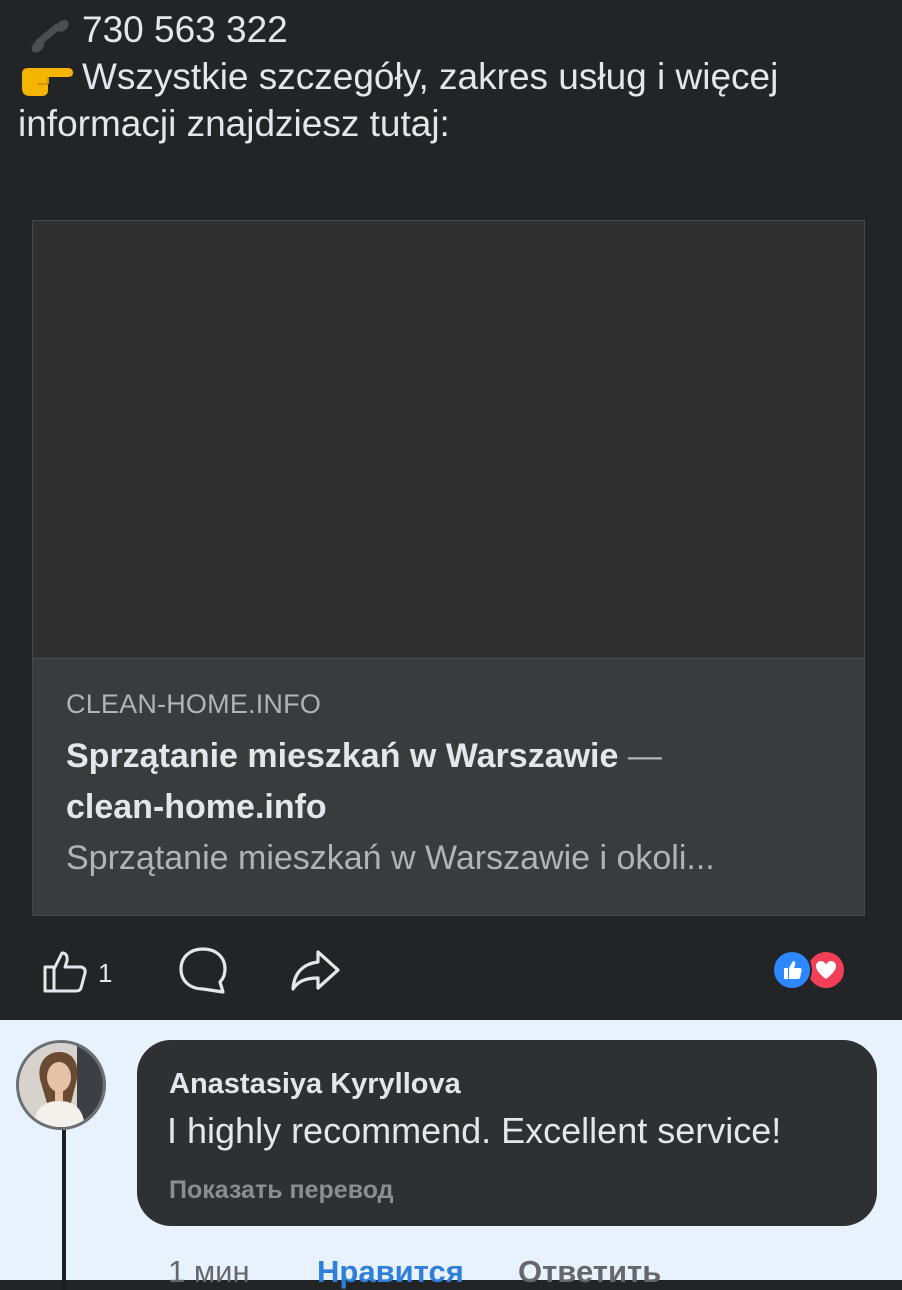 Image resolution: width=902 pixels, height=1290 pixels. I want to click on show-translation-link: Показать перевод, so click(281, 1190).